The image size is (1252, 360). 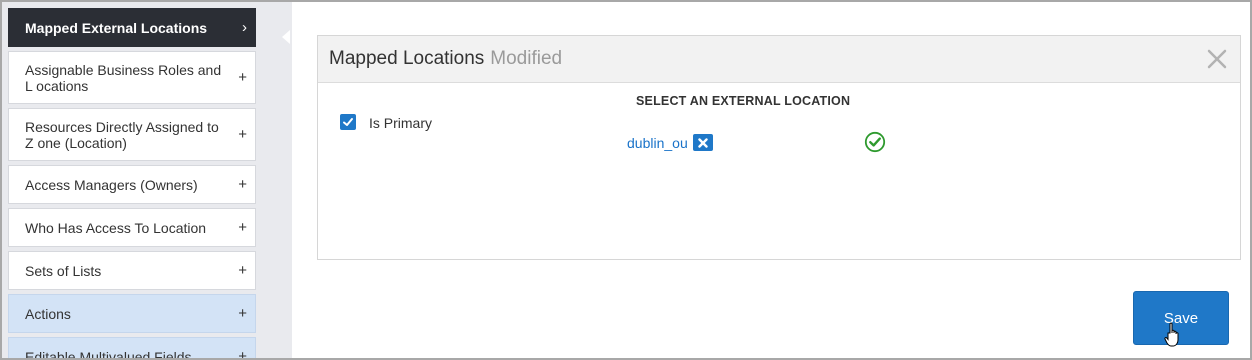 I want to click on sidebar-item-label: Sets of Lists, so click(x=63, y=270).